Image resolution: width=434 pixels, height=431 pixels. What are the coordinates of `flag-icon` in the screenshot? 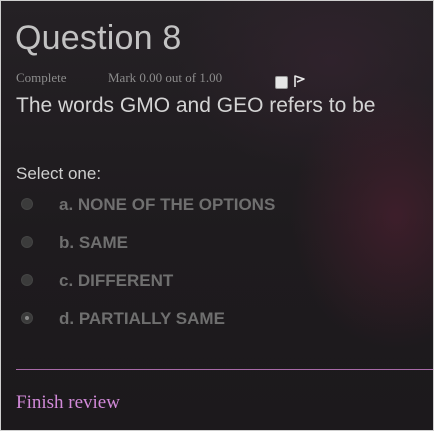 It's located at (299, 81).